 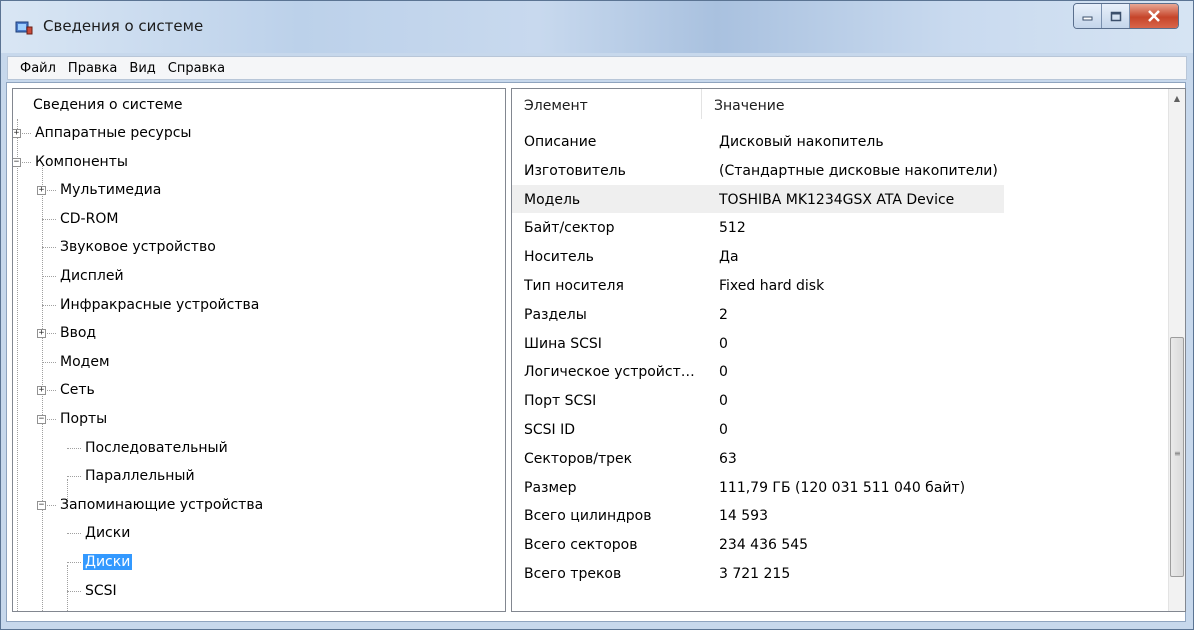 I want to click on maximize-icon, so click(x=1115, y=16).